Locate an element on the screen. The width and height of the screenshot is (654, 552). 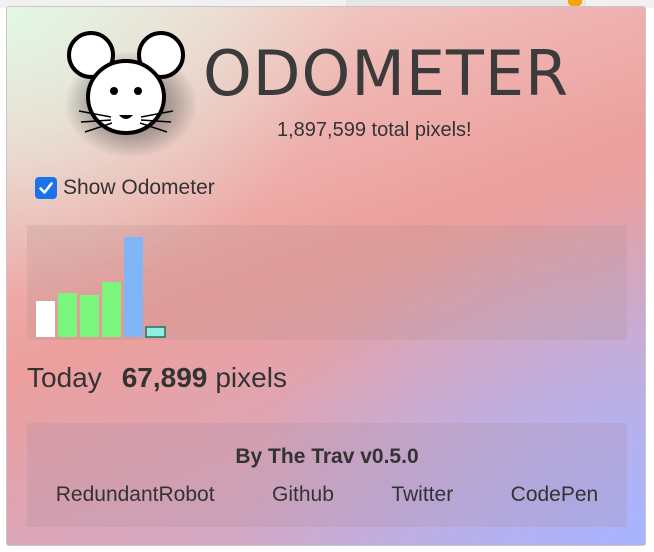
link-codepen: CodePen is located at coordinates (555, 495).